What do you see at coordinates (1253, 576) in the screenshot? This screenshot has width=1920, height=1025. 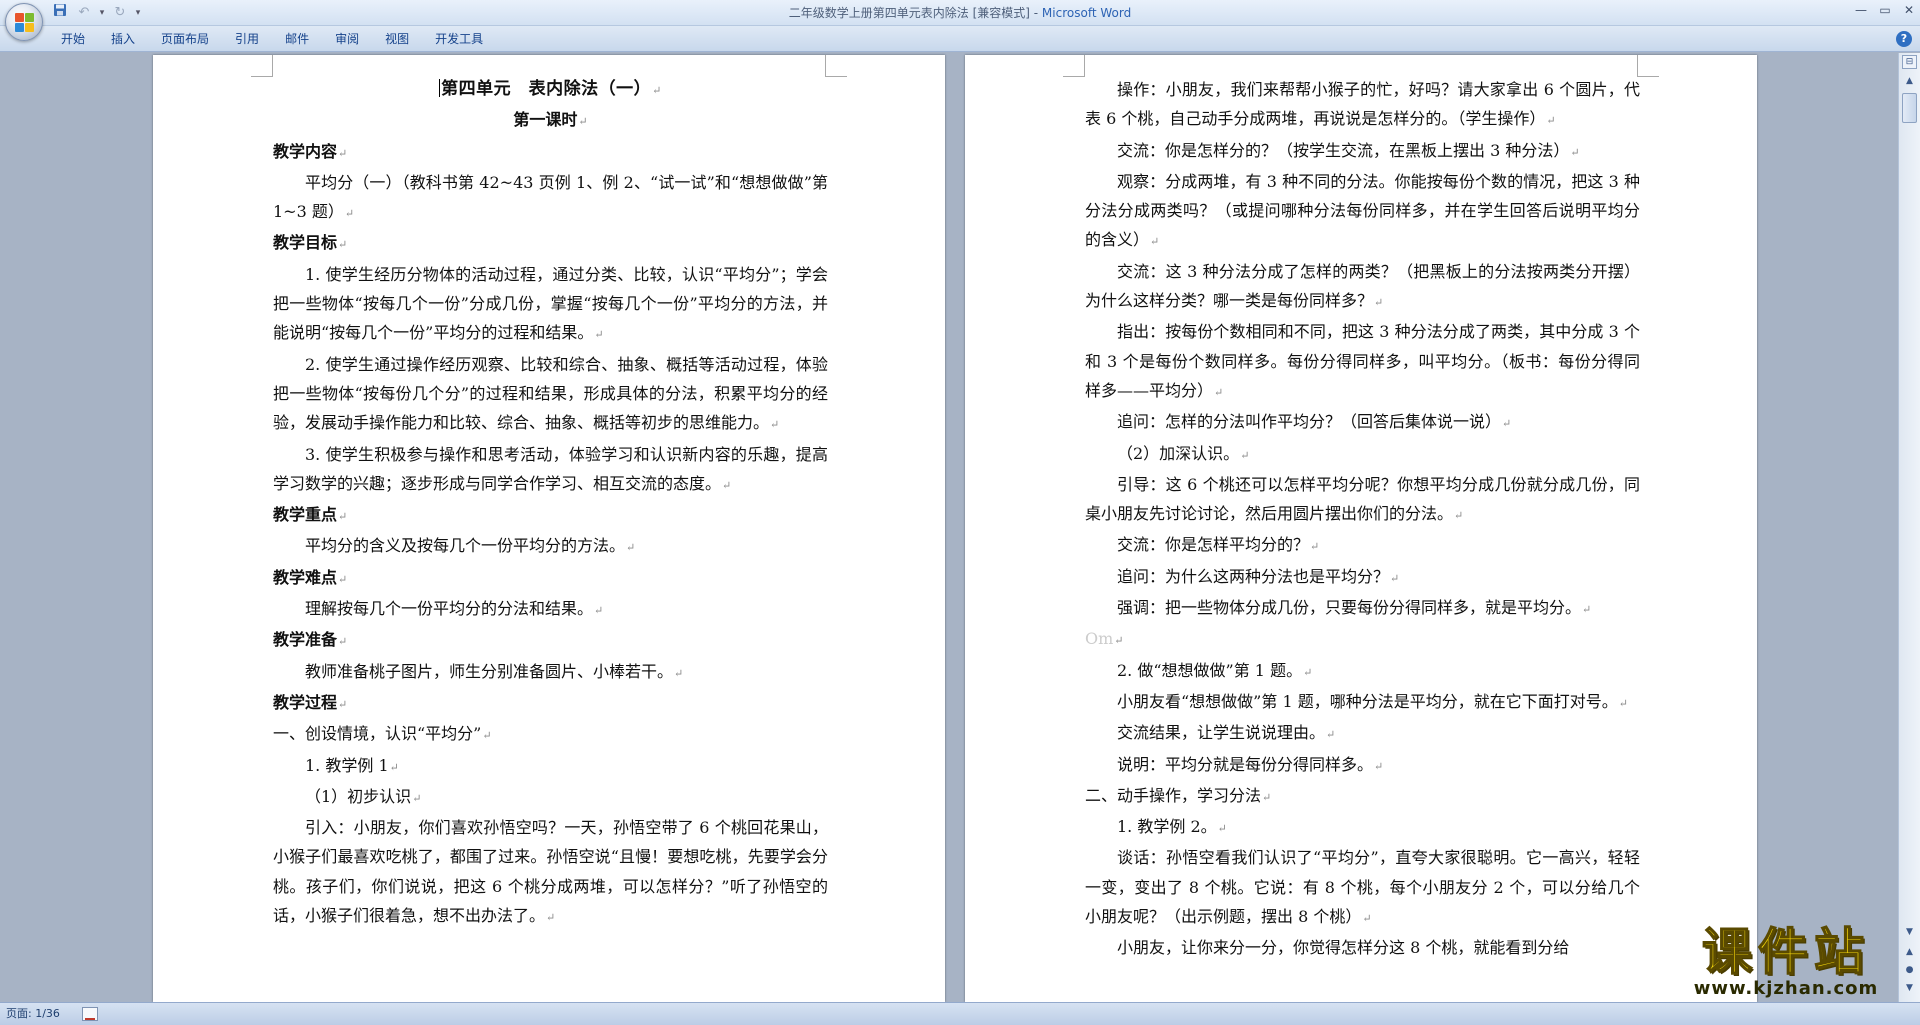 I see `paragraph-text: 追问：为什么这两种分法也是平均分？` at bounding box center [1253, 576].